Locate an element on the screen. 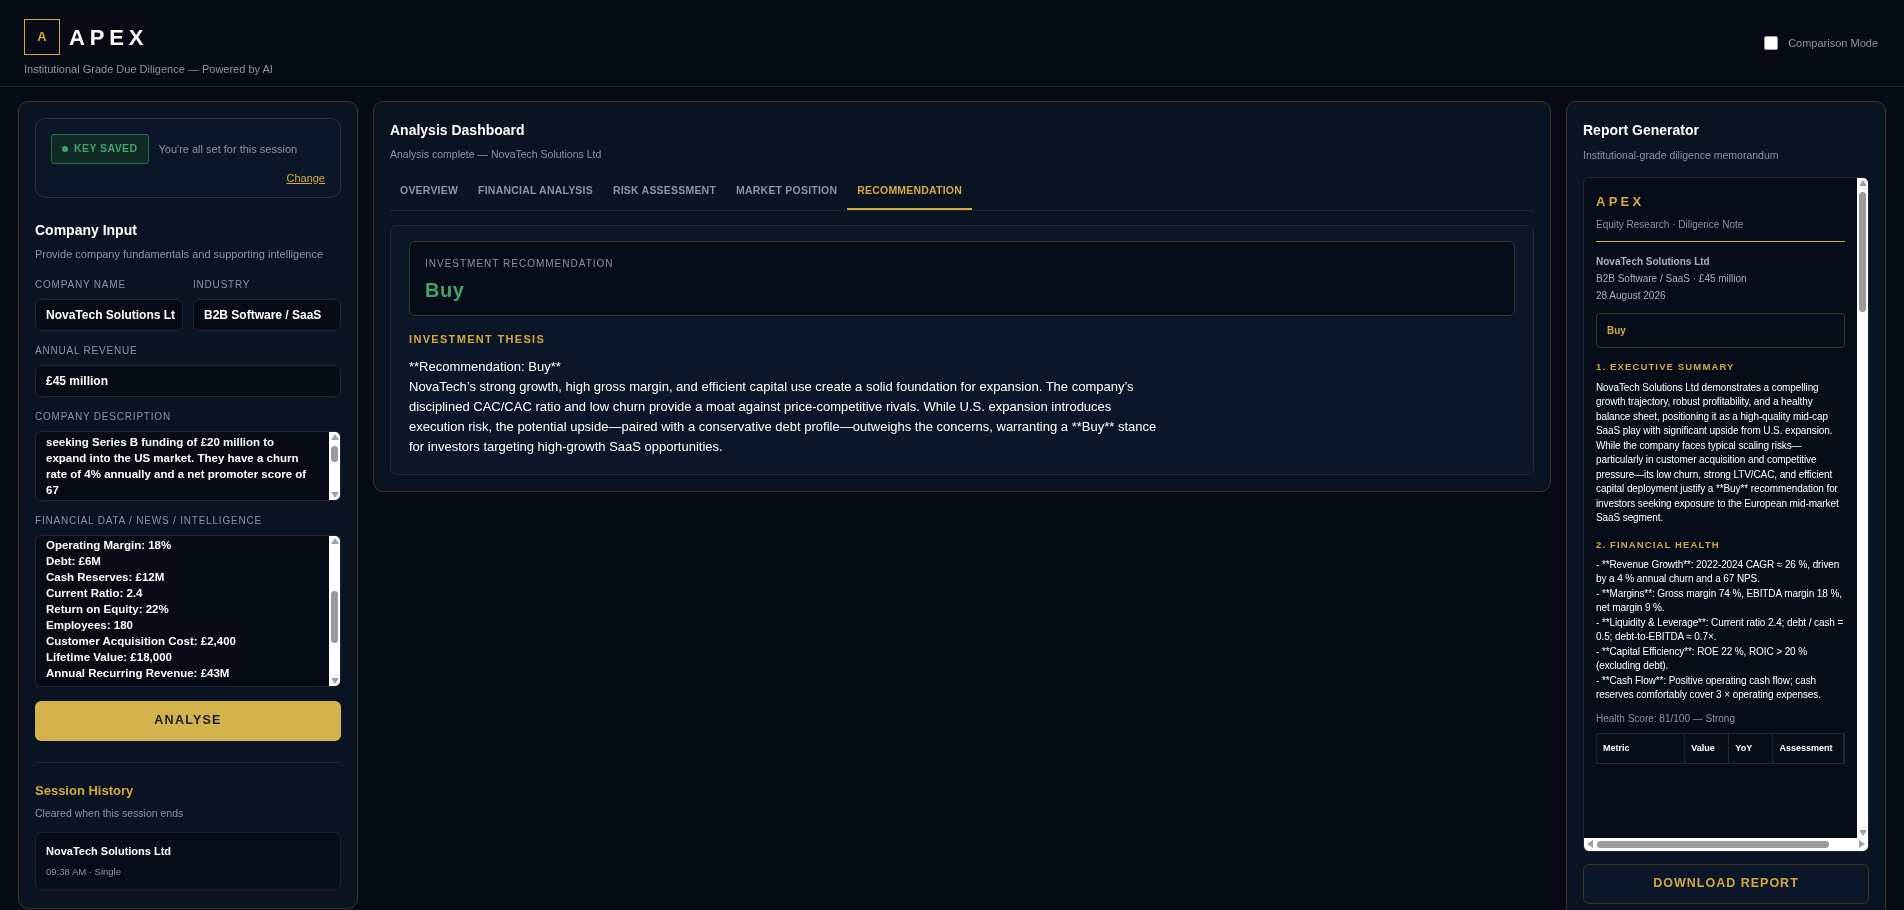 The image size is (1904, 910). history-company: NovaTech Solutions Ltd is located at coordinates (109, 851).